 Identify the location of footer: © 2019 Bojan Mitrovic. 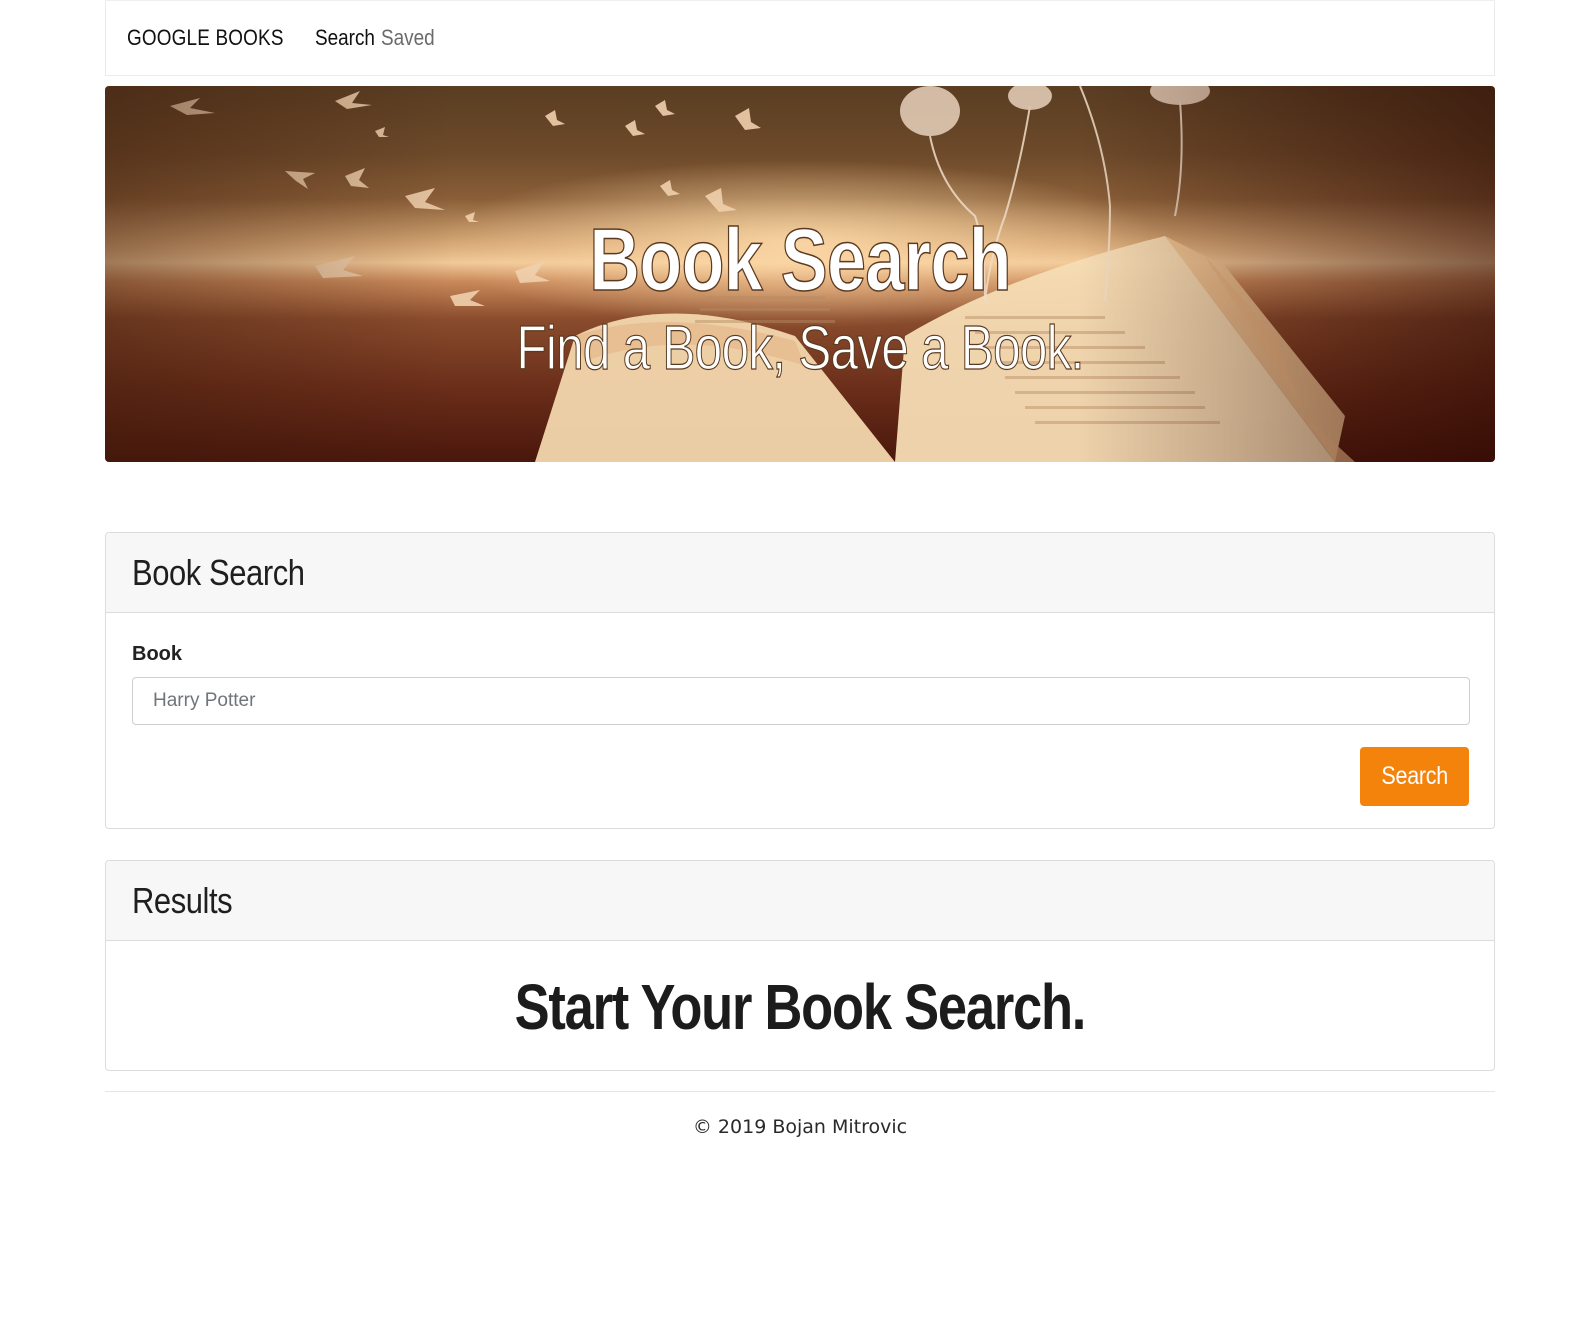
(800, 1114).